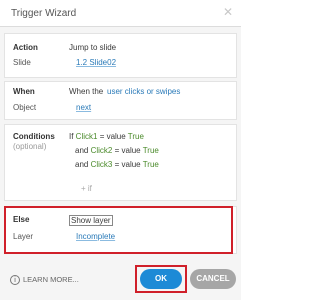 The width and height of the screenshot is (320, 300). I want to click on condition-variable: Click3, so click(103, 164).